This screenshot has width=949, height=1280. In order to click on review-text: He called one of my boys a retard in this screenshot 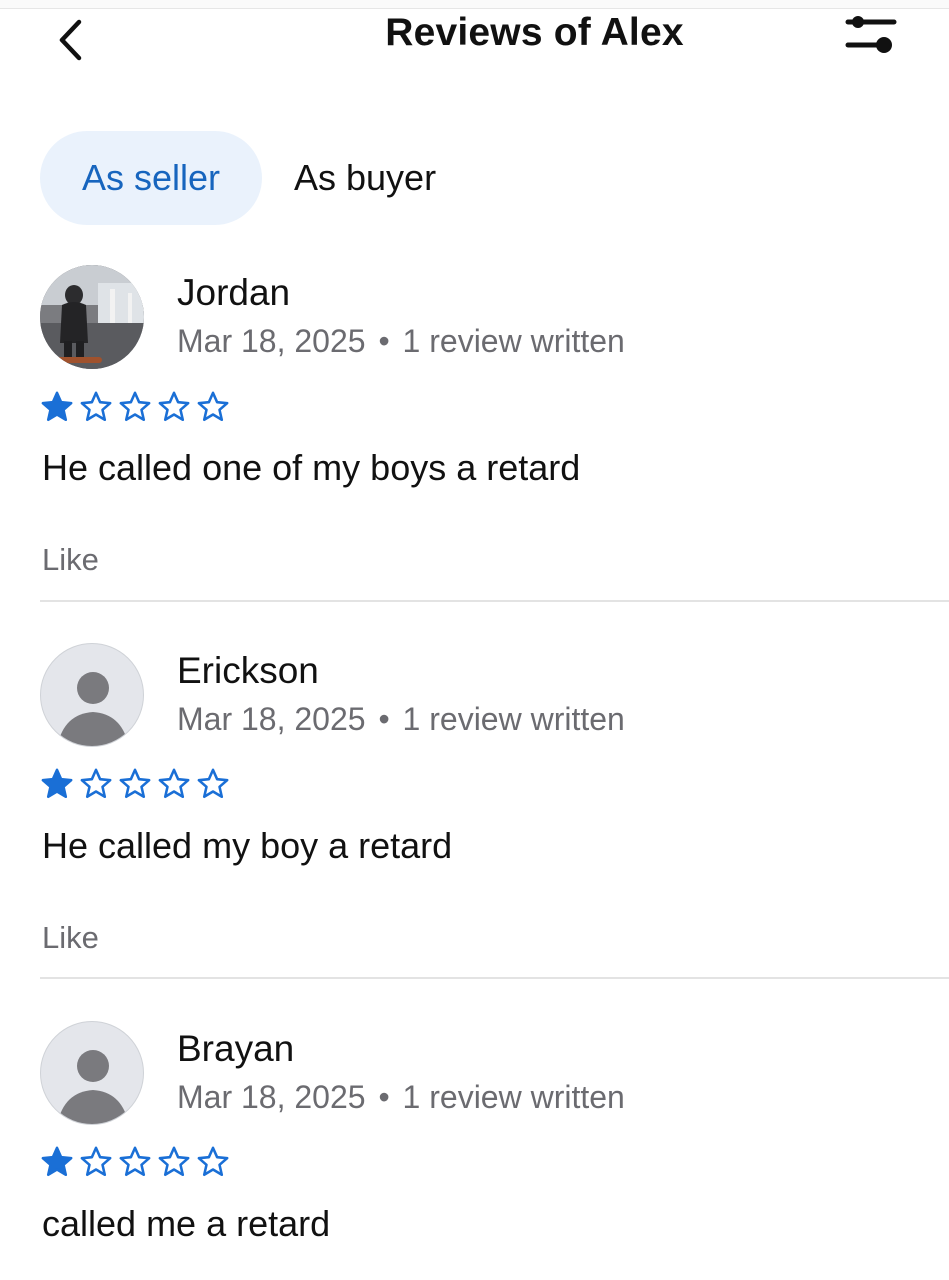, I will do `click(311, 467)`.